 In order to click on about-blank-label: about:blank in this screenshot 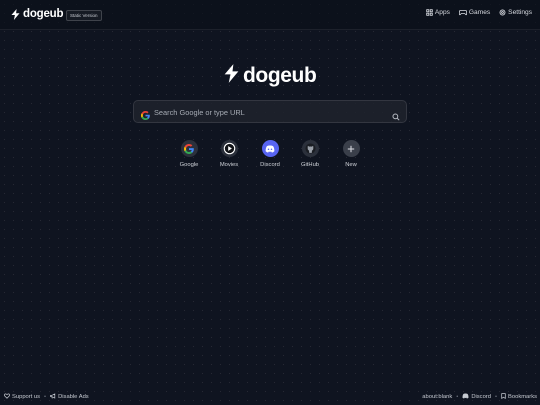, I will do `click(437, 397)`.